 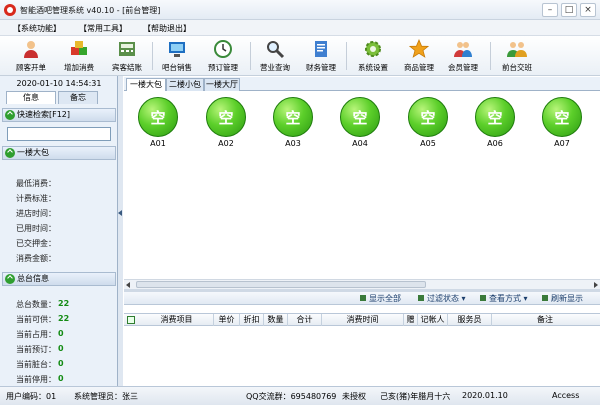 What do you see at coordinates (346, 56) in the screenshot?
I see `toolbar-separator` at bounding box center [346, 56].